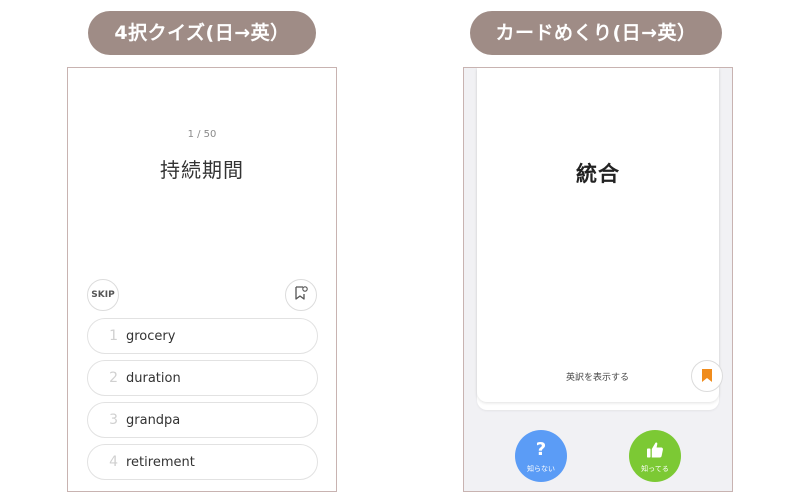 Image resolution: width=800 pixels, height=500 pixels. Describe the element at coordinates (202, 462) in the screenshot. I see `answer-option-4: 4 retirement` at that location.